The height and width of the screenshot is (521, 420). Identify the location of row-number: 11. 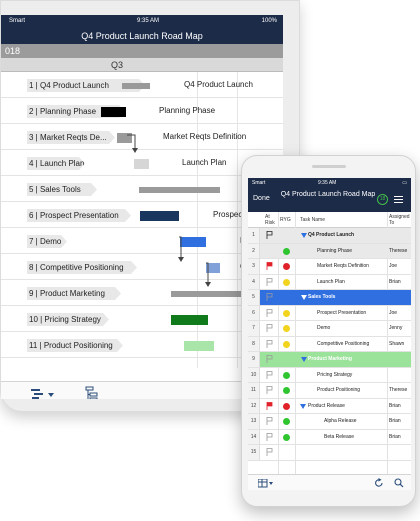
(254, 390).